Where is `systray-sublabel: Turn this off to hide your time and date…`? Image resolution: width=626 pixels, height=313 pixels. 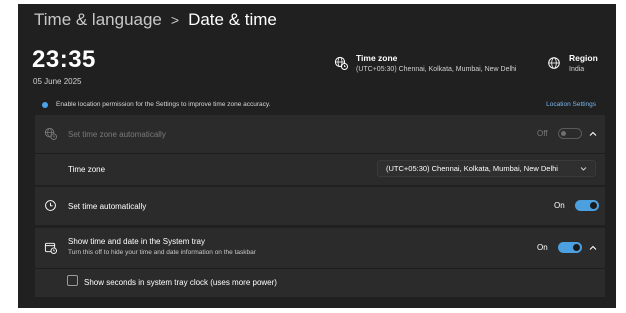
systray-sublabel: Turn this off to hide your time and date… is located at coordinates (162, 252).